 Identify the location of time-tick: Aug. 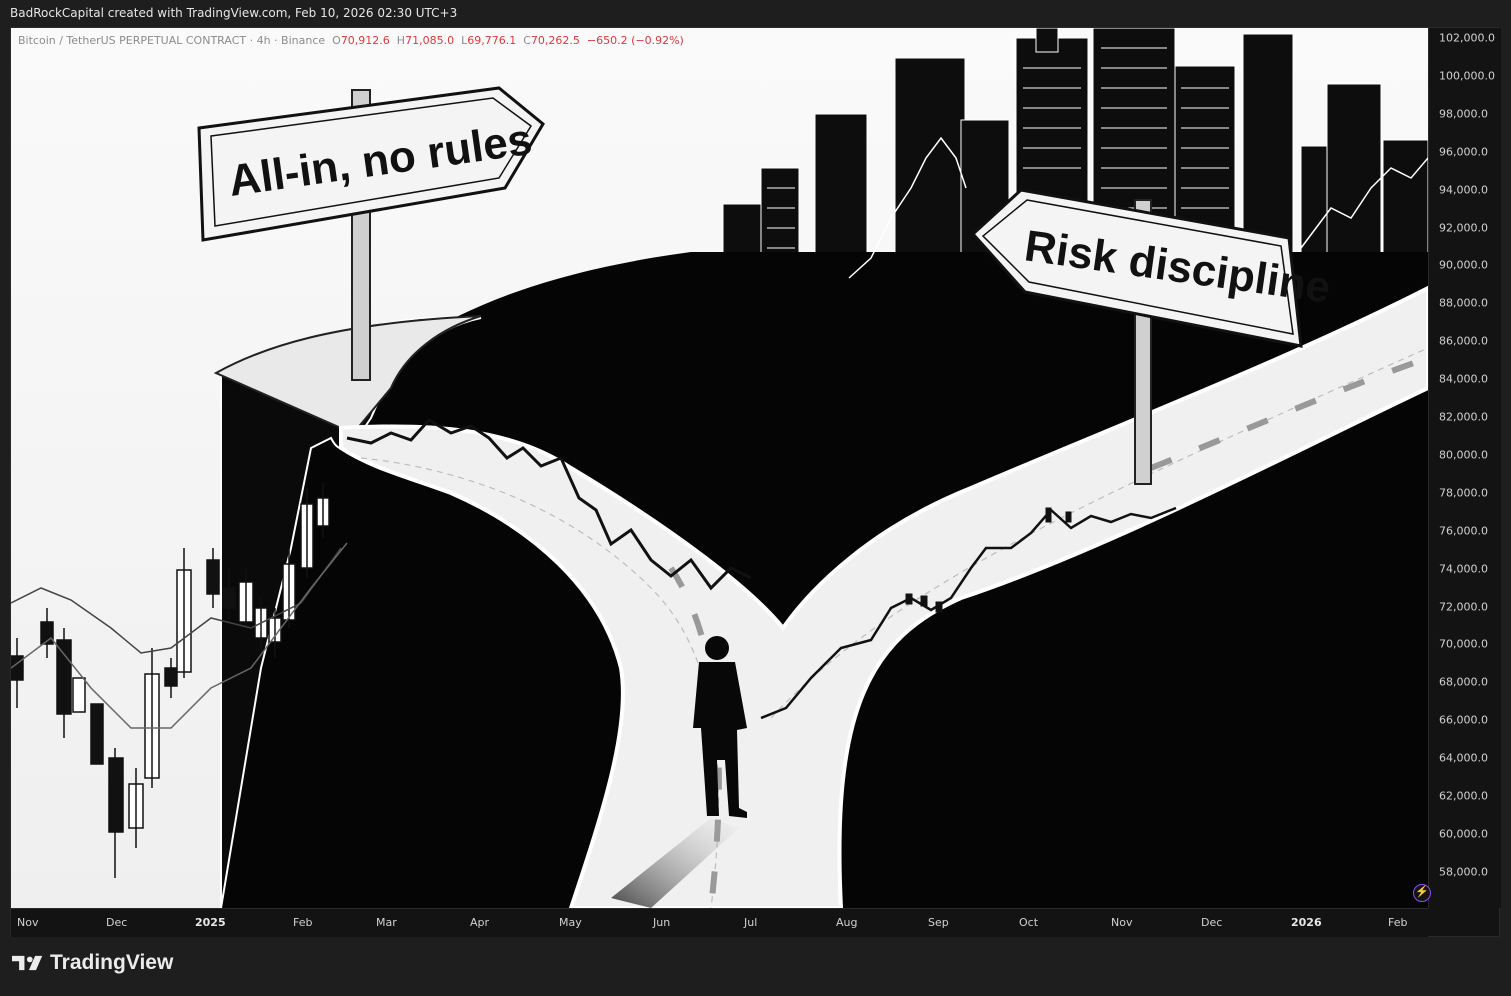
(847, 922).